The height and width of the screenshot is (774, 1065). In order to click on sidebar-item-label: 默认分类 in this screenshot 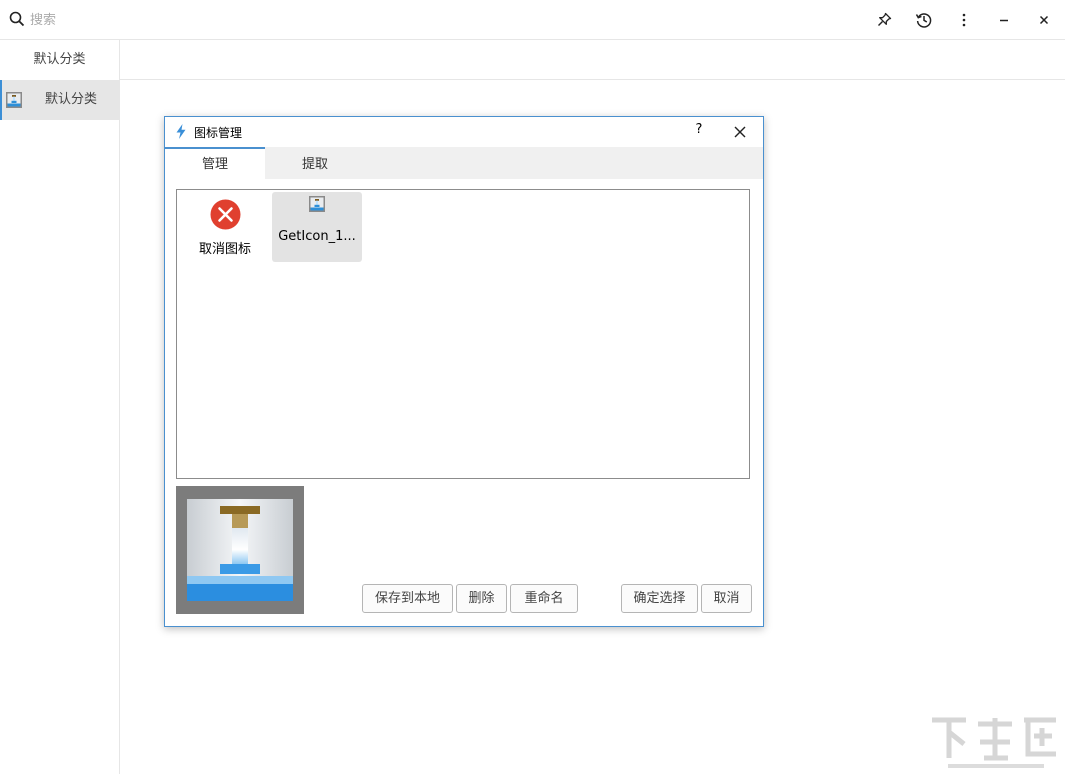, I will do `click(71, 99)`.